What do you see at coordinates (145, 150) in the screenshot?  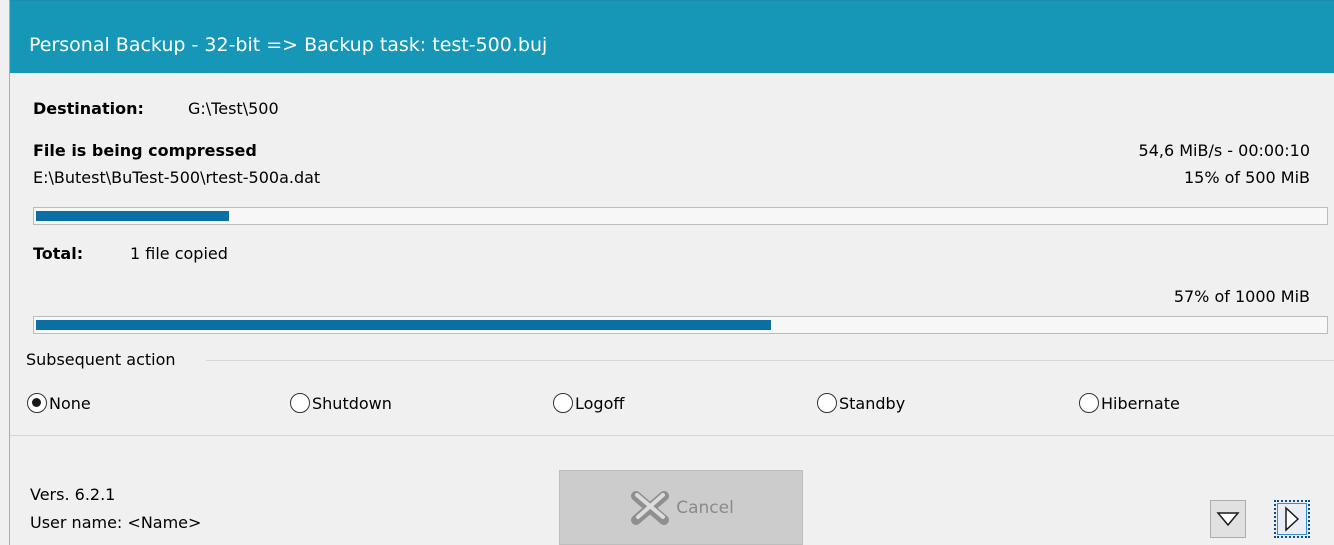 I see `file-status: File is being compressed` at bounding box center [145, 150].